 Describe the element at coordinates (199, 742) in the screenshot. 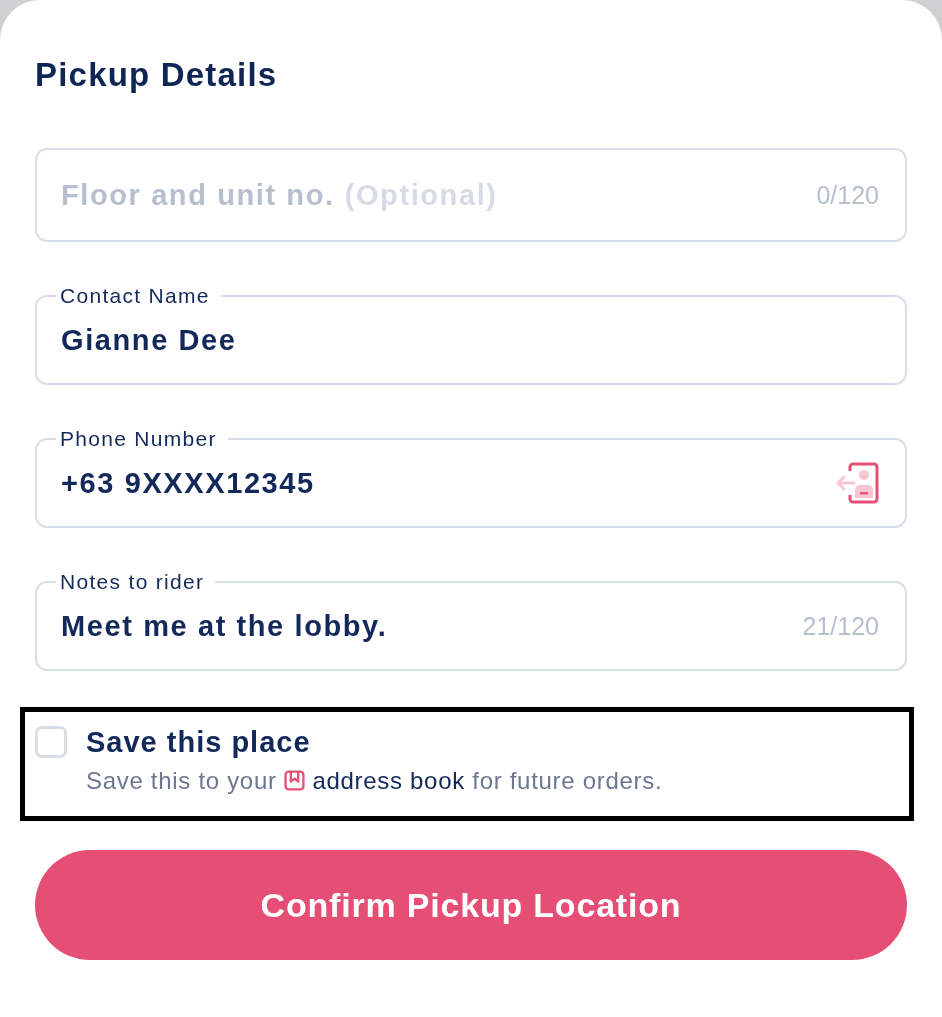

I see `save-place-title: Save this place` at that location.